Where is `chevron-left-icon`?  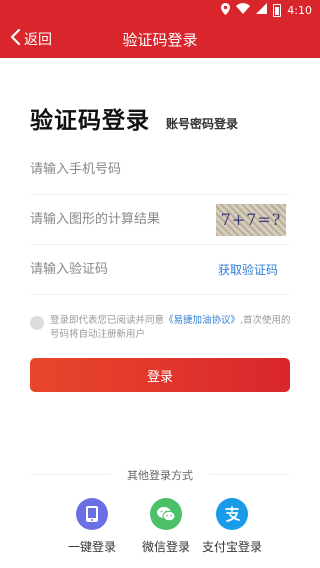
chevron-left-icon is located at coordinates (16, 38).